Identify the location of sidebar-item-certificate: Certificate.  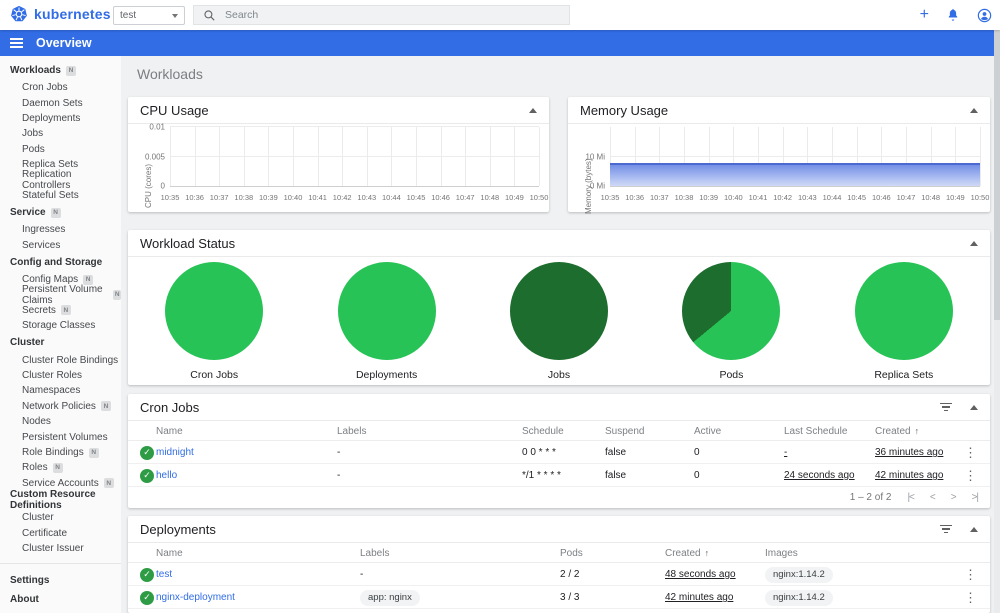
(60, 532).